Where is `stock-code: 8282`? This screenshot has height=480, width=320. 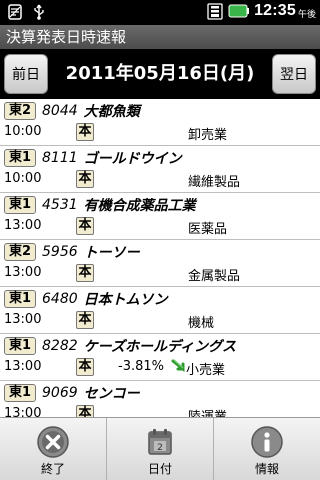
stock-code: 8282 is located at coordinates (60, 346).